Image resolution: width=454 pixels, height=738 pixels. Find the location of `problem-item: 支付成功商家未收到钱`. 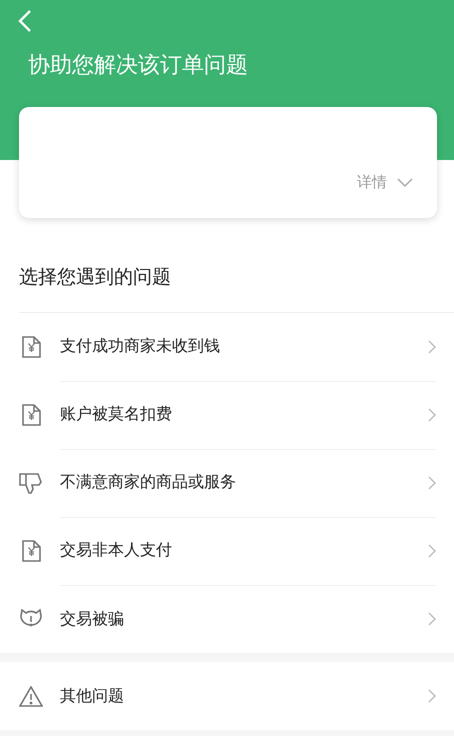

problem-item: 支付成功商家未收到钱 is located at coordinates (227, 347).